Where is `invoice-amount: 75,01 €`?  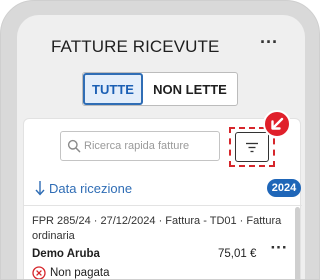 invoice-amount: 75,01 € is located at coordinates (237, 254).